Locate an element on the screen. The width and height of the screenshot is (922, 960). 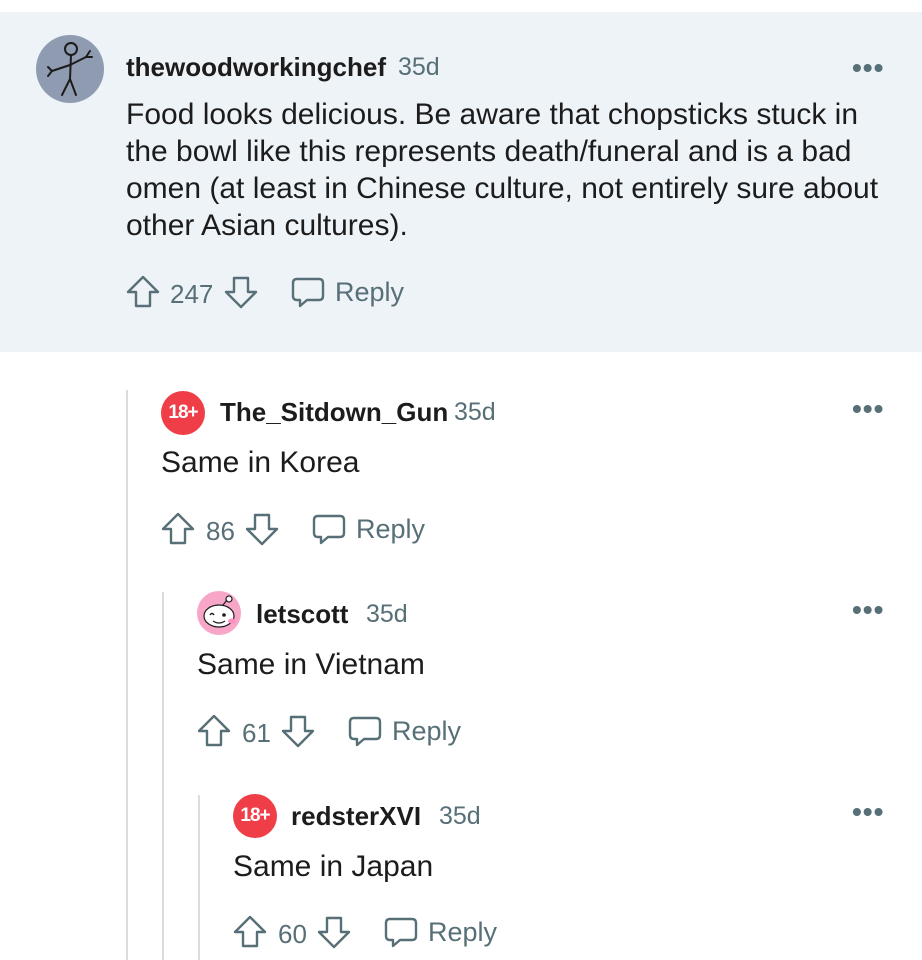
username: thewoodworkingchef is located at coordinates (256, 67).